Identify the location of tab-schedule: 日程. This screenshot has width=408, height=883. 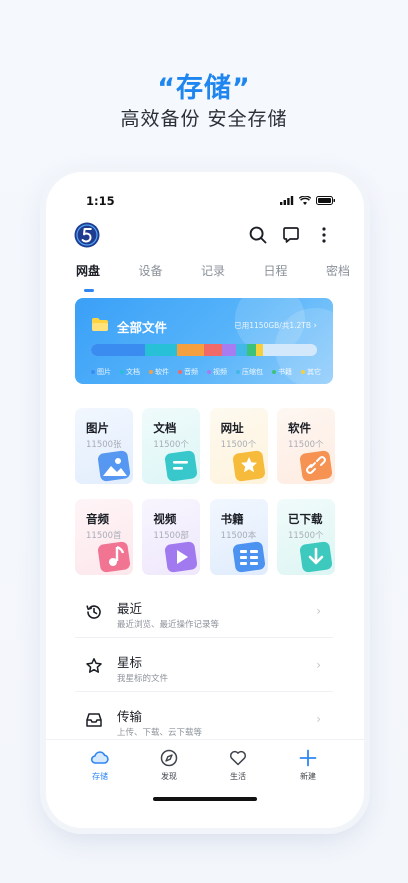
(276, 274).